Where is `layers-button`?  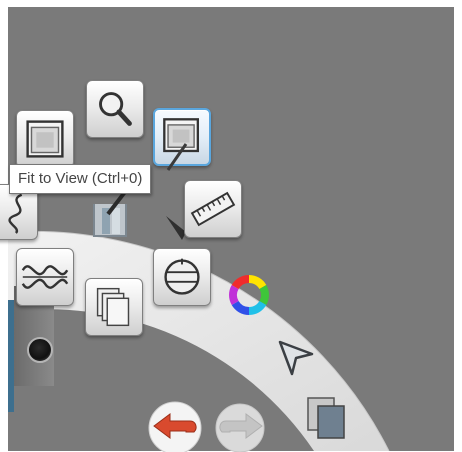
layers-button is located at coordinates (114, 307).